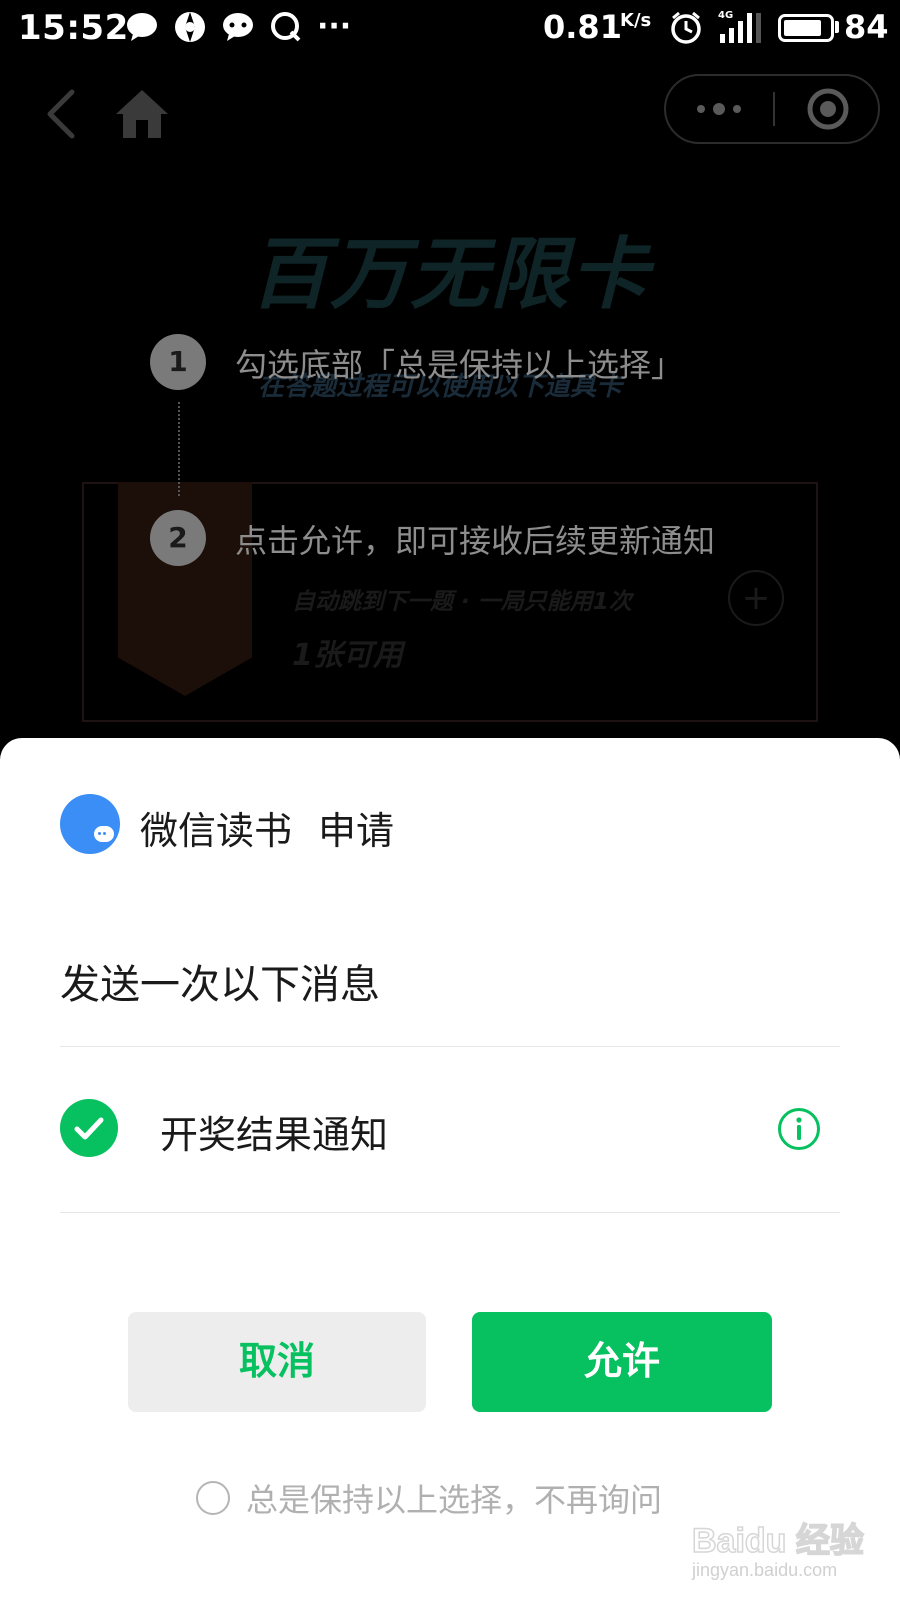  What do you see at coordinates (799, 1129) in the screenshot?
I see `info-icon` at bounding box center [799, 1129].